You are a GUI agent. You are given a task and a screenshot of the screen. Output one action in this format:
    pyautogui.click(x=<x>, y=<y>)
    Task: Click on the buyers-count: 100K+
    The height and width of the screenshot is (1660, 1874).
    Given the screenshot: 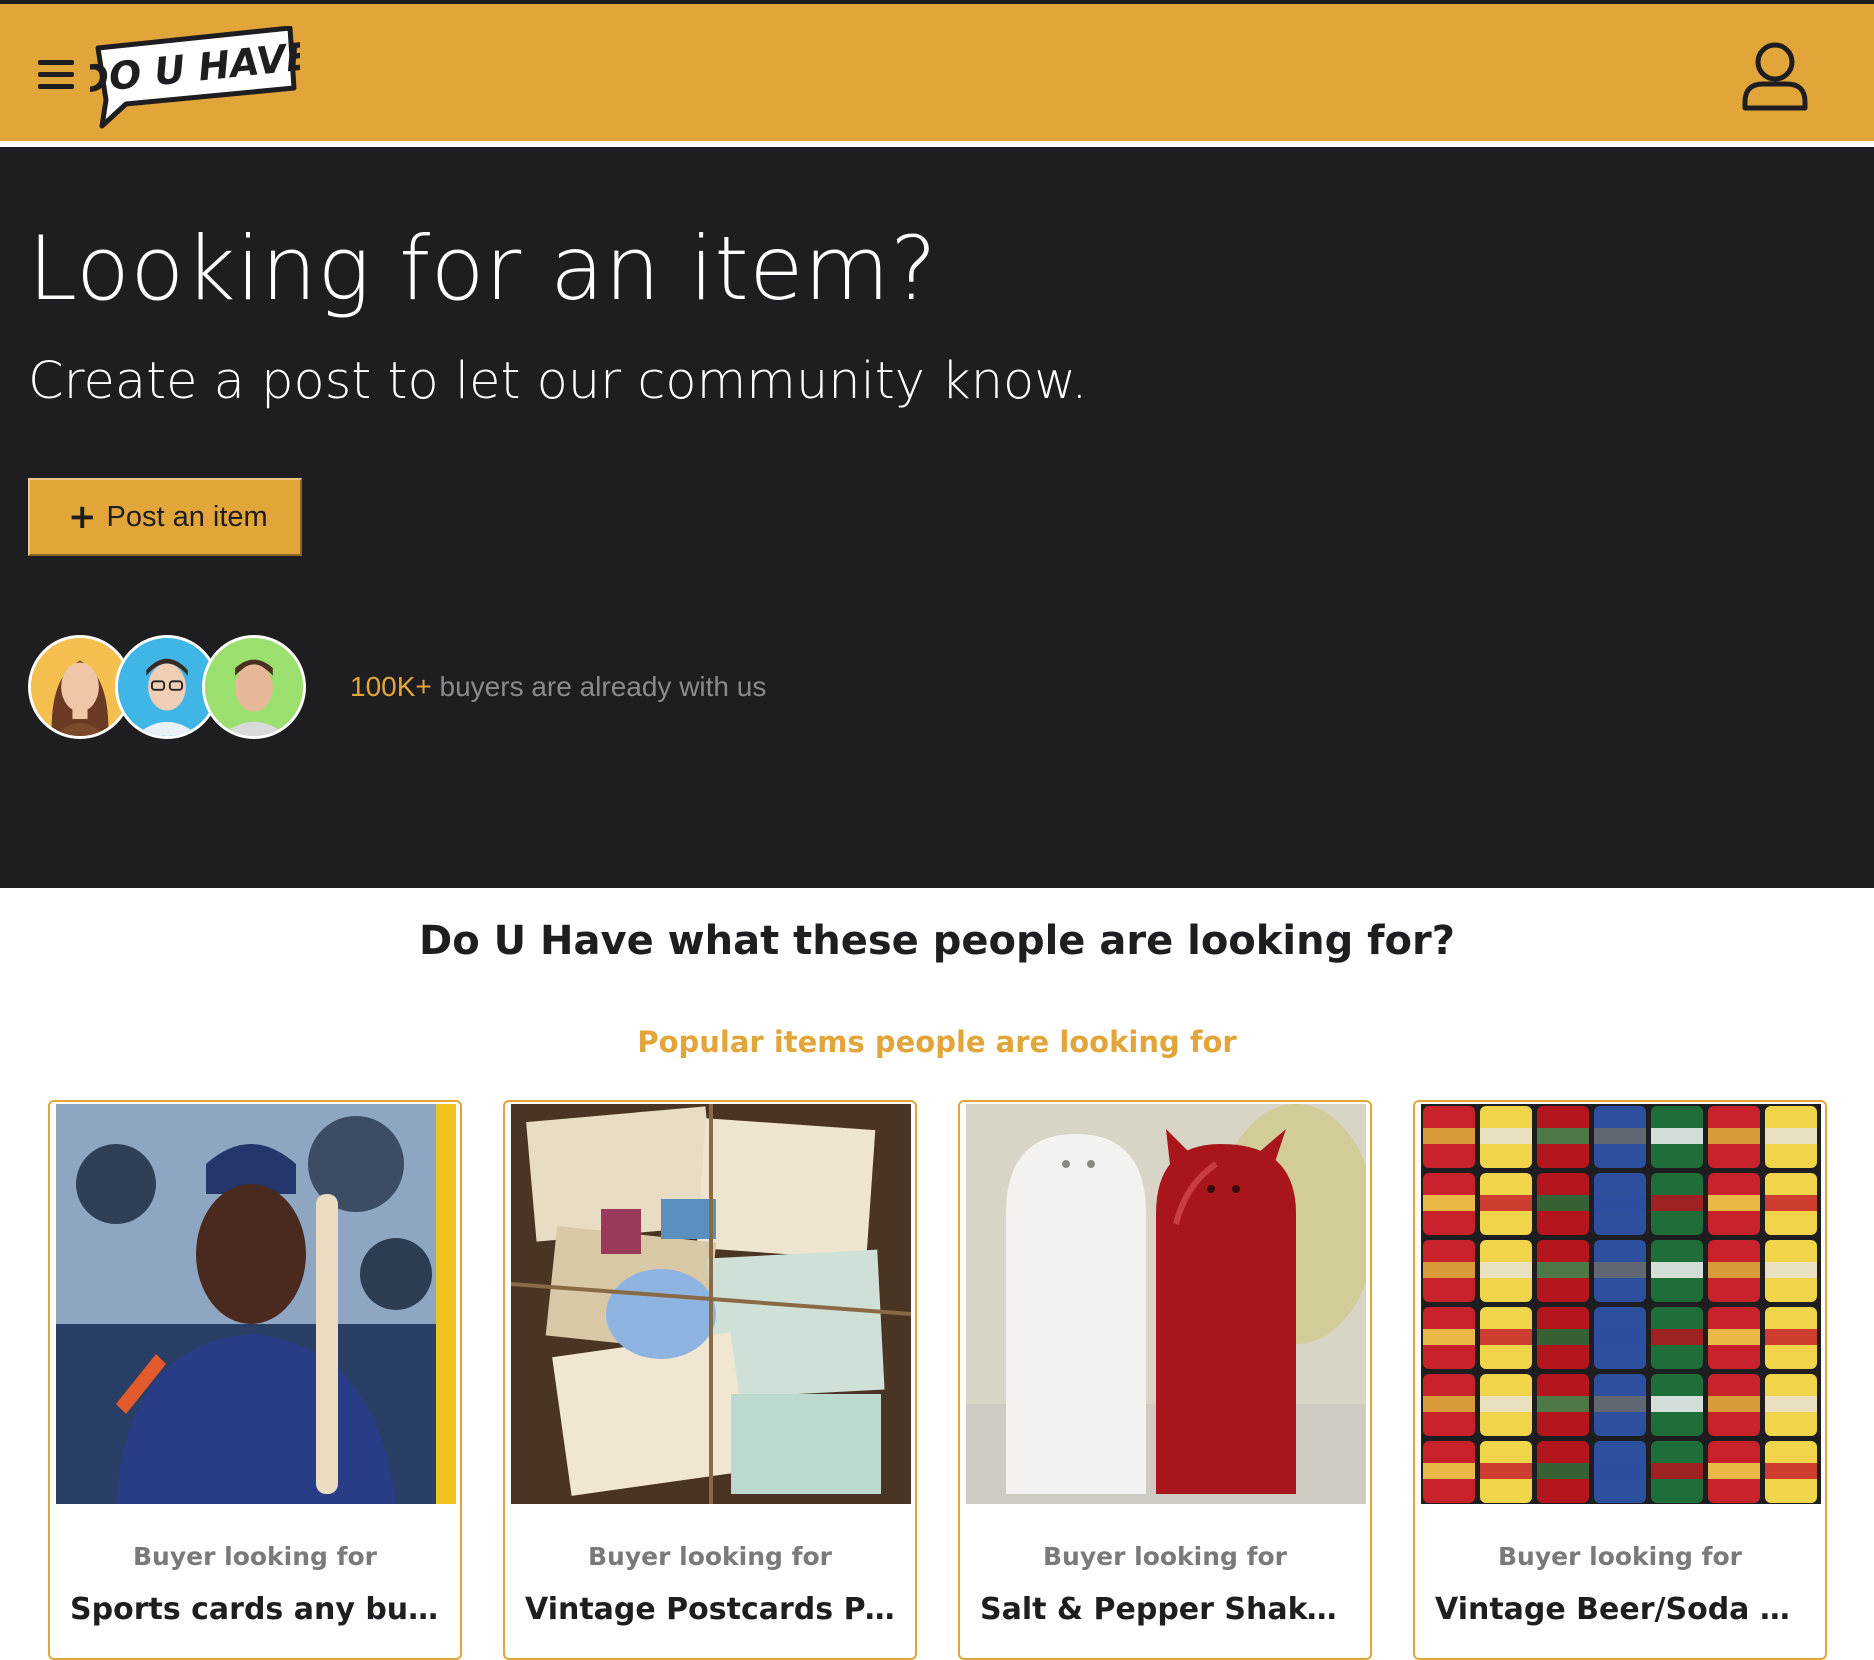 What is the action you would take?
    pyautogui.click(x=391, y=686)
    